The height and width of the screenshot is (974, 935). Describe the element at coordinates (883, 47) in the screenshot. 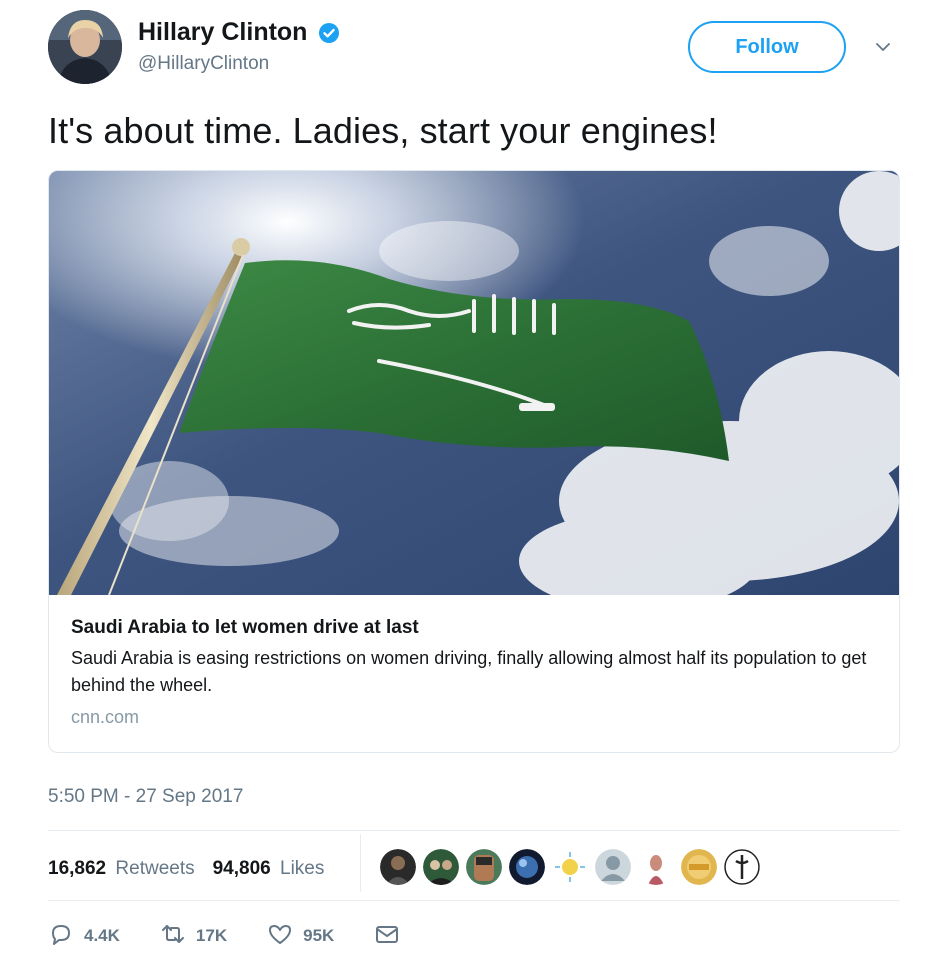

I see `chevron-down-icon` at that location.